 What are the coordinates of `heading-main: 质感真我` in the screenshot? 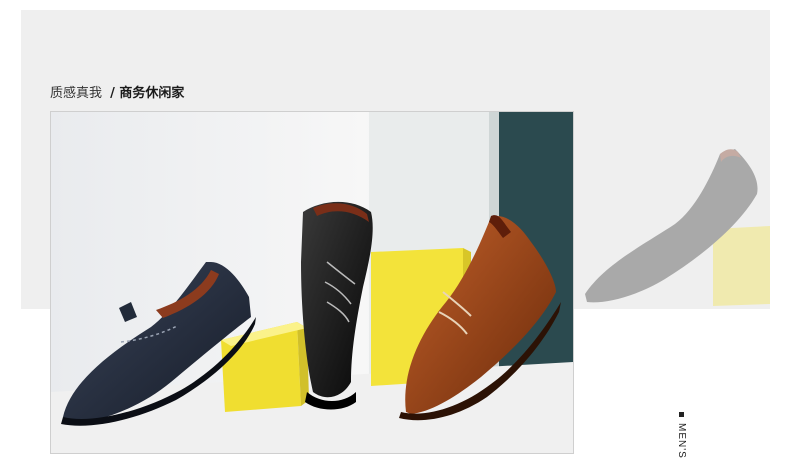 It's located at (76, 93).